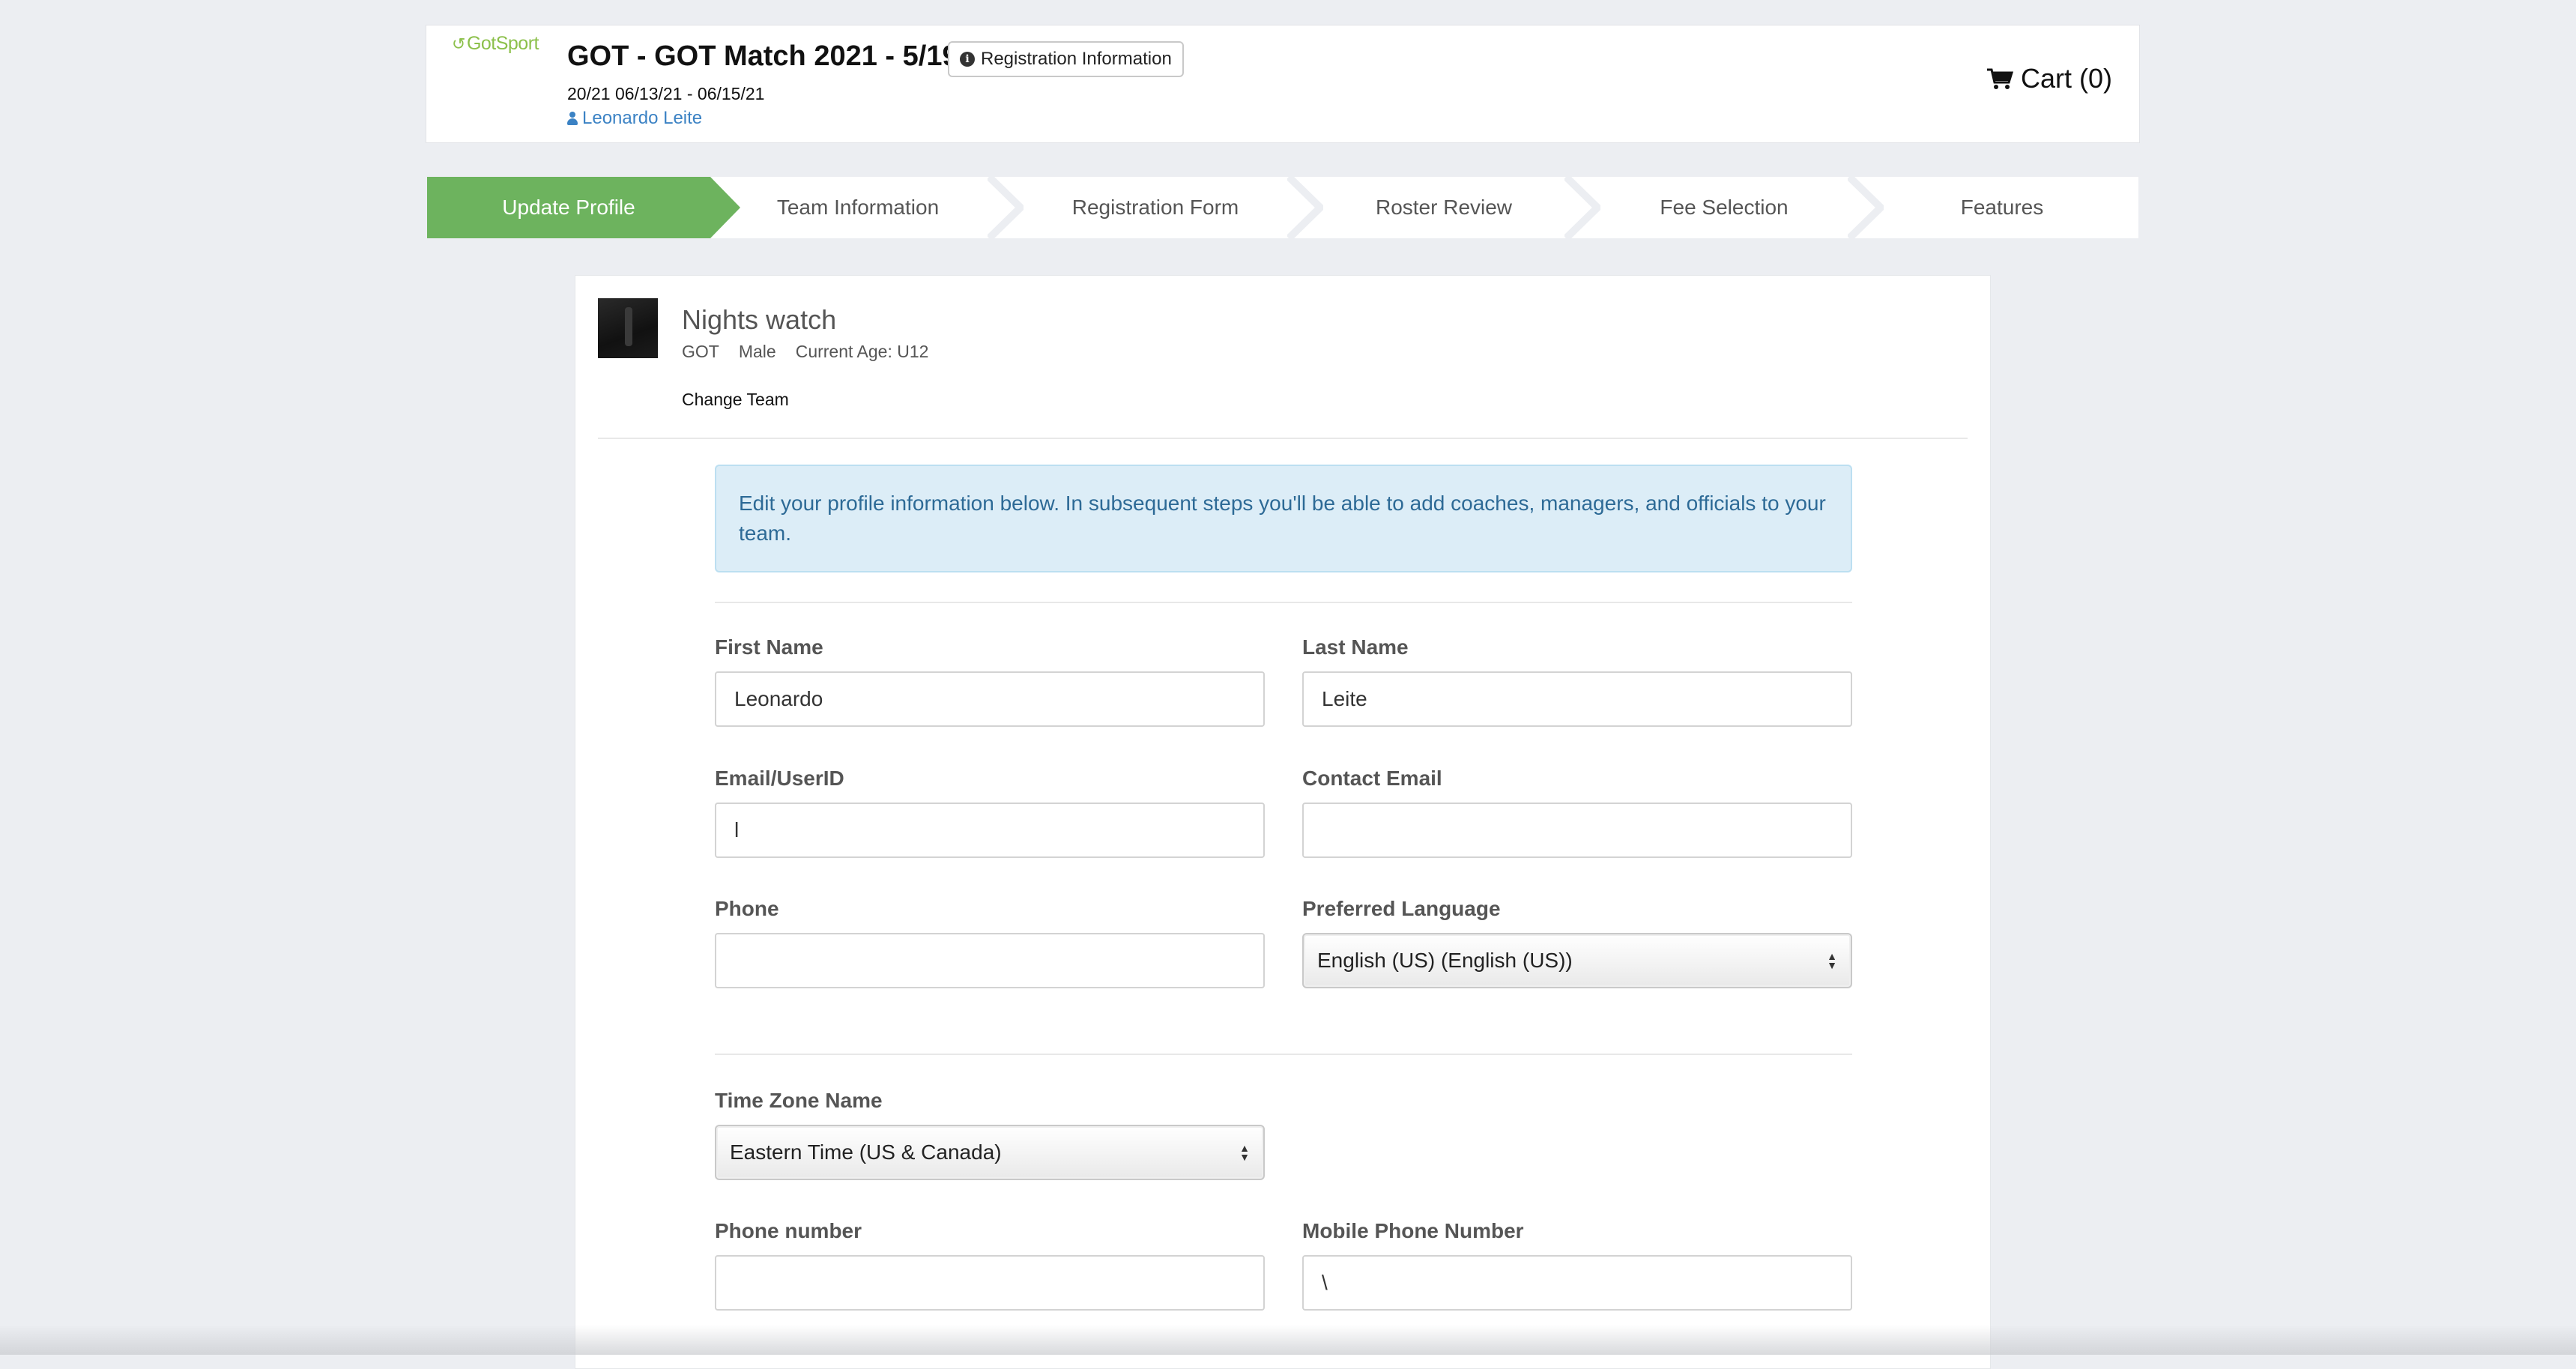 The image size is (2576, 1369). I want to click on user-name: Leonardo Leite, so click(642, 118).